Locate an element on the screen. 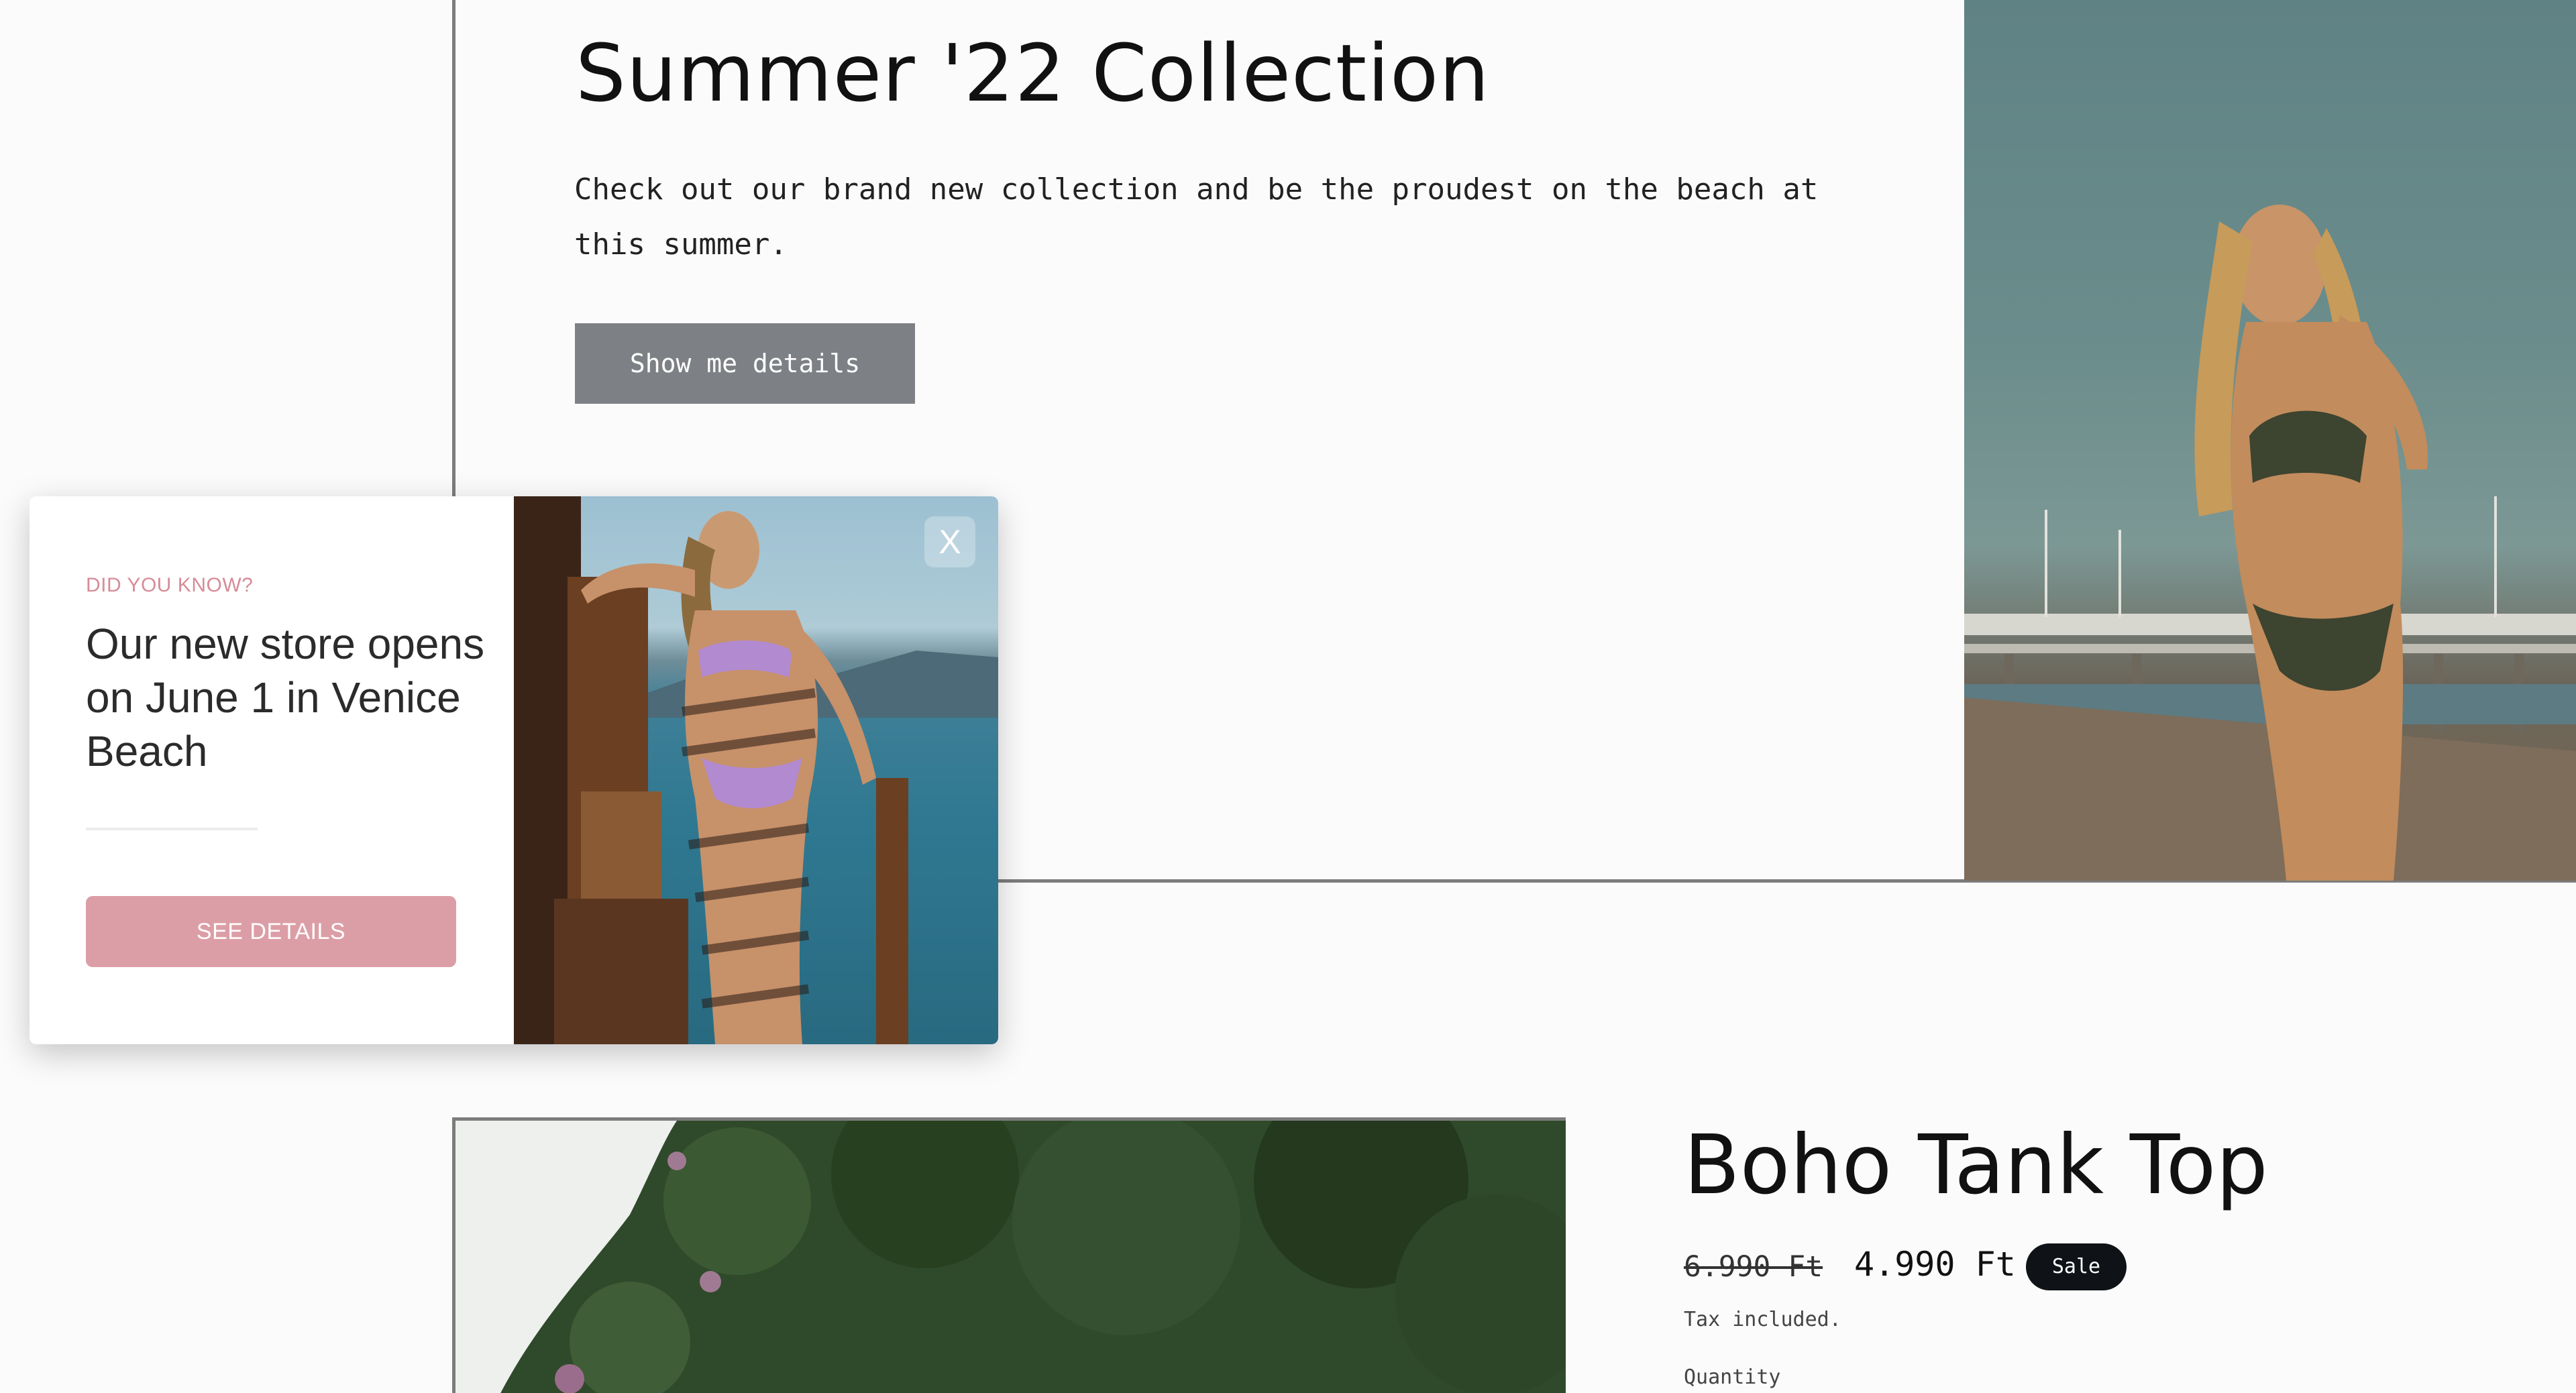  quantity-label: Quantity is located at coordinates (1732, 1378).